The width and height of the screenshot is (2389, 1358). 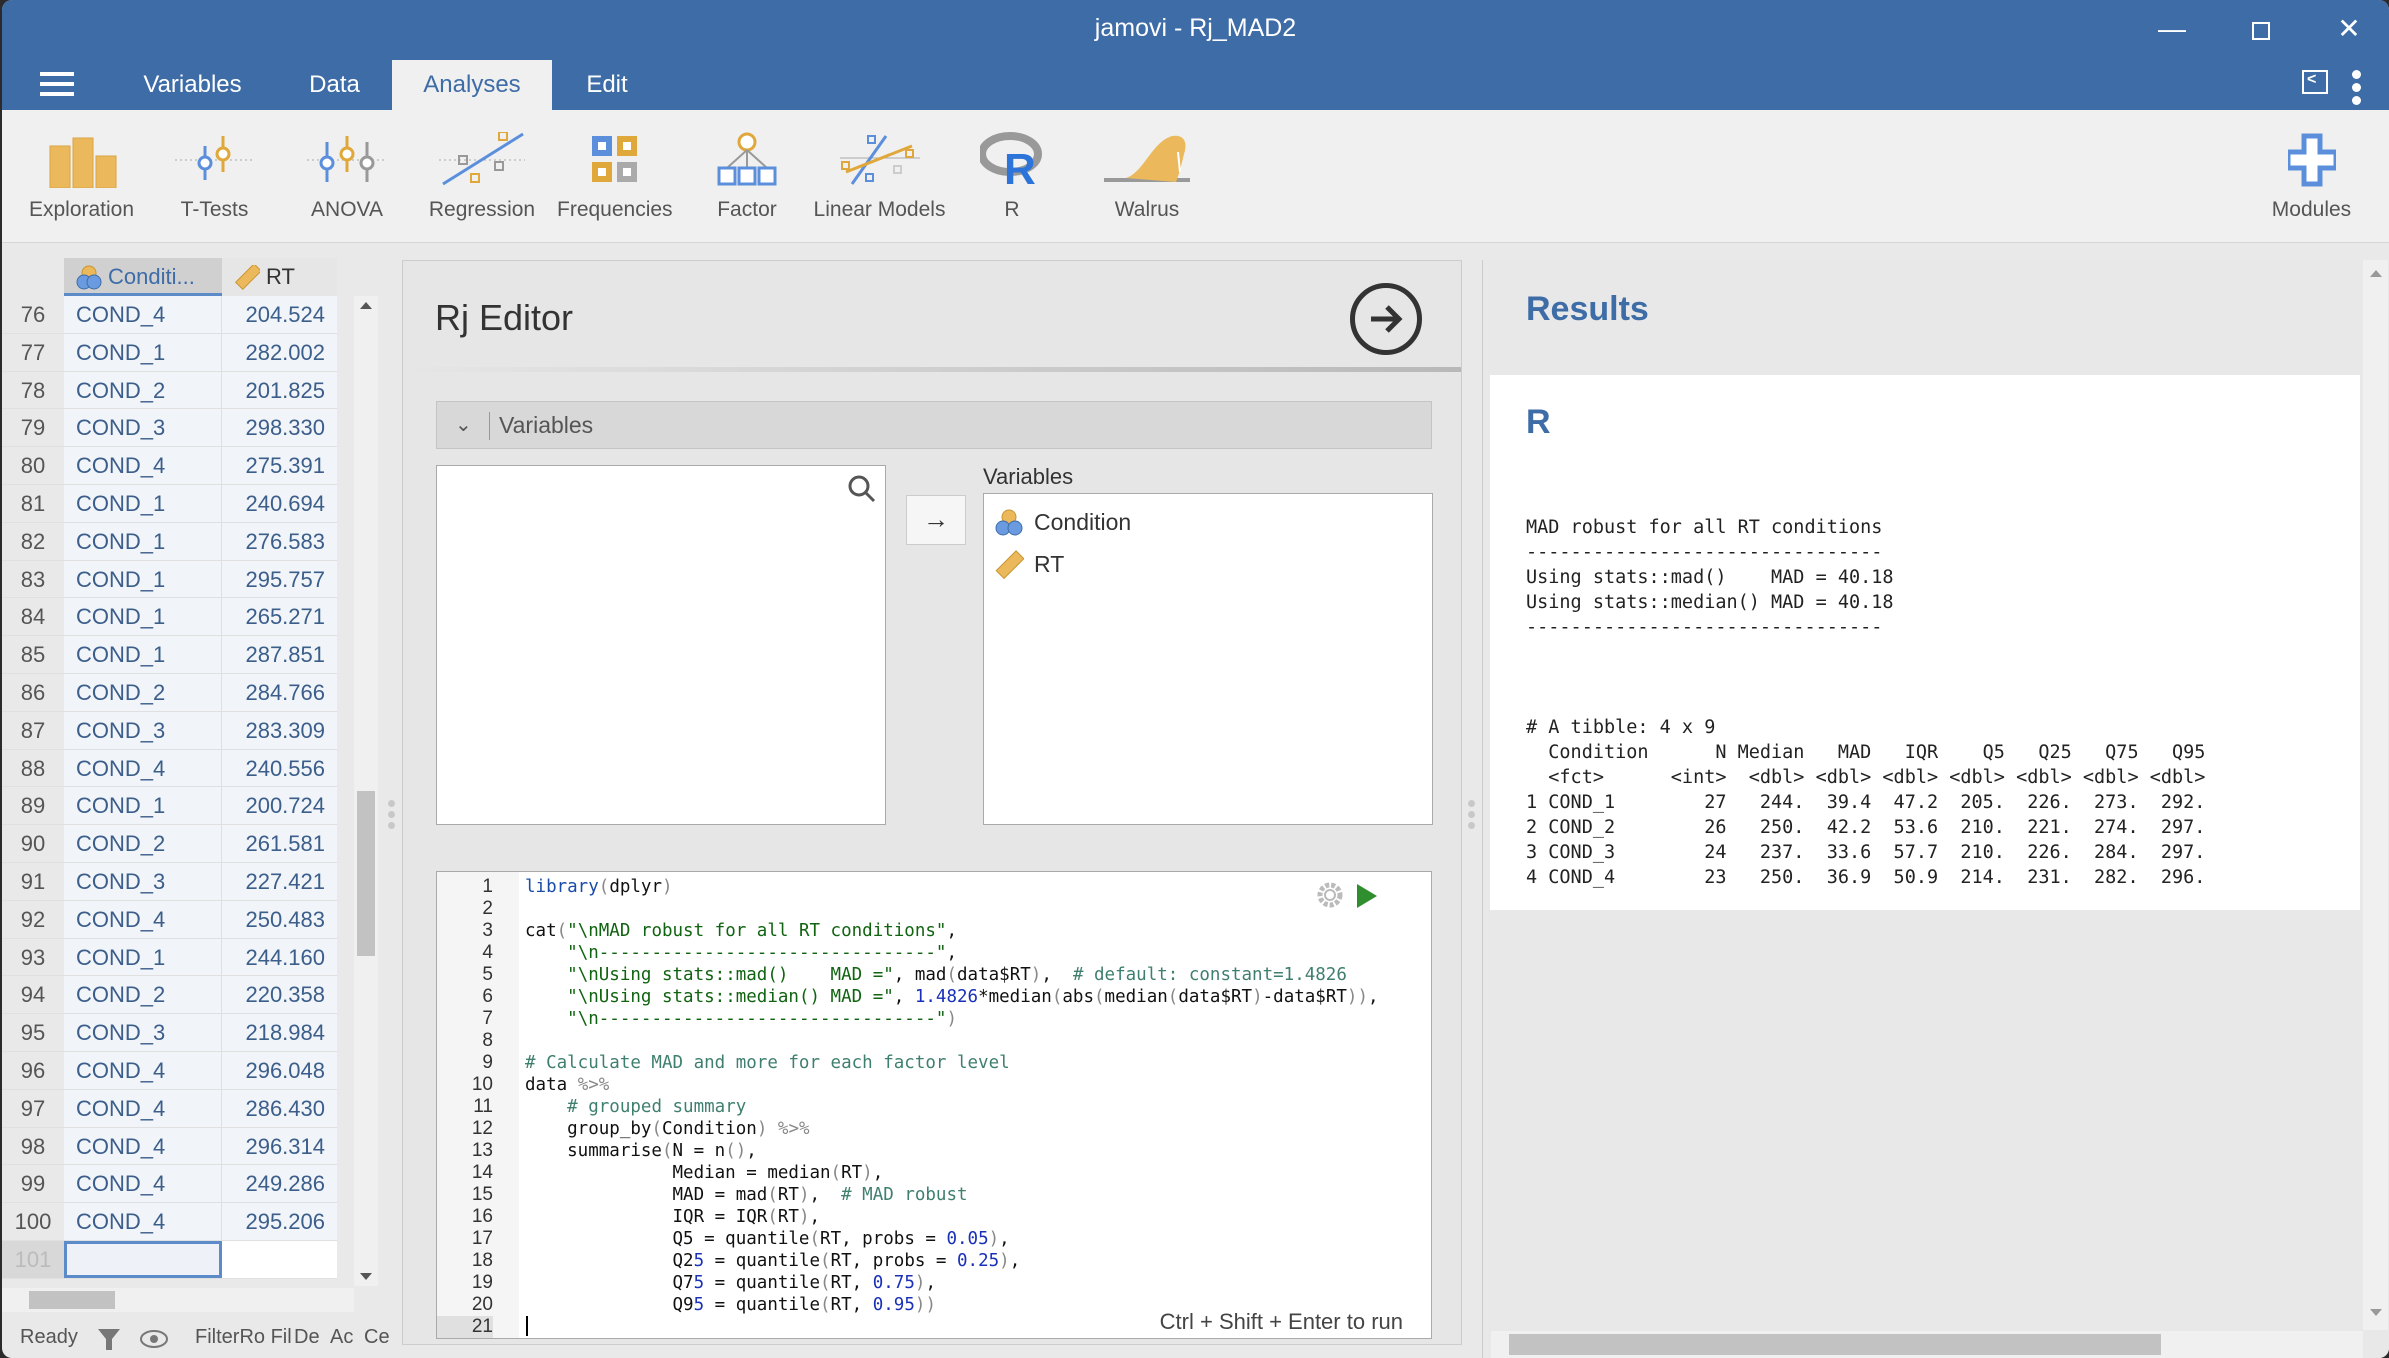 I want to click on code-line: 10 data %>%, so click(x=934, y=1085).